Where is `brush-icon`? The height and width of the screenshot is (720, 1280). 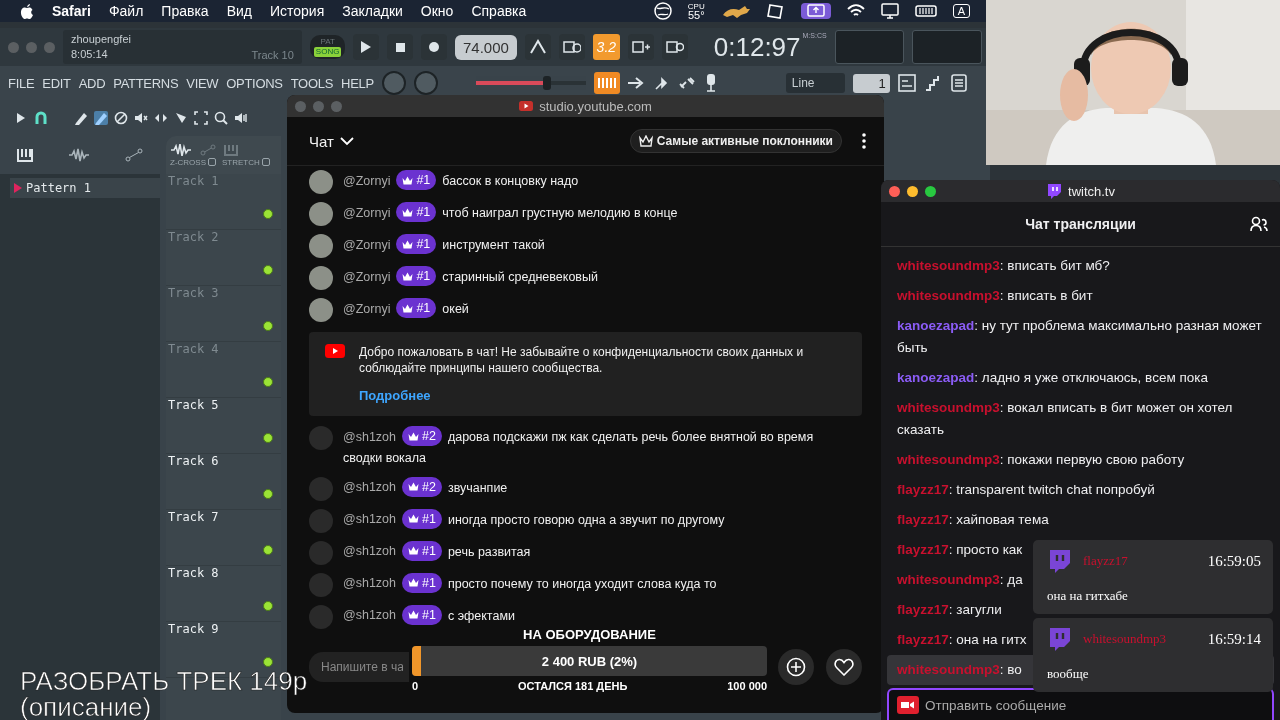 brush-icon is located at coordinates (101, 118).